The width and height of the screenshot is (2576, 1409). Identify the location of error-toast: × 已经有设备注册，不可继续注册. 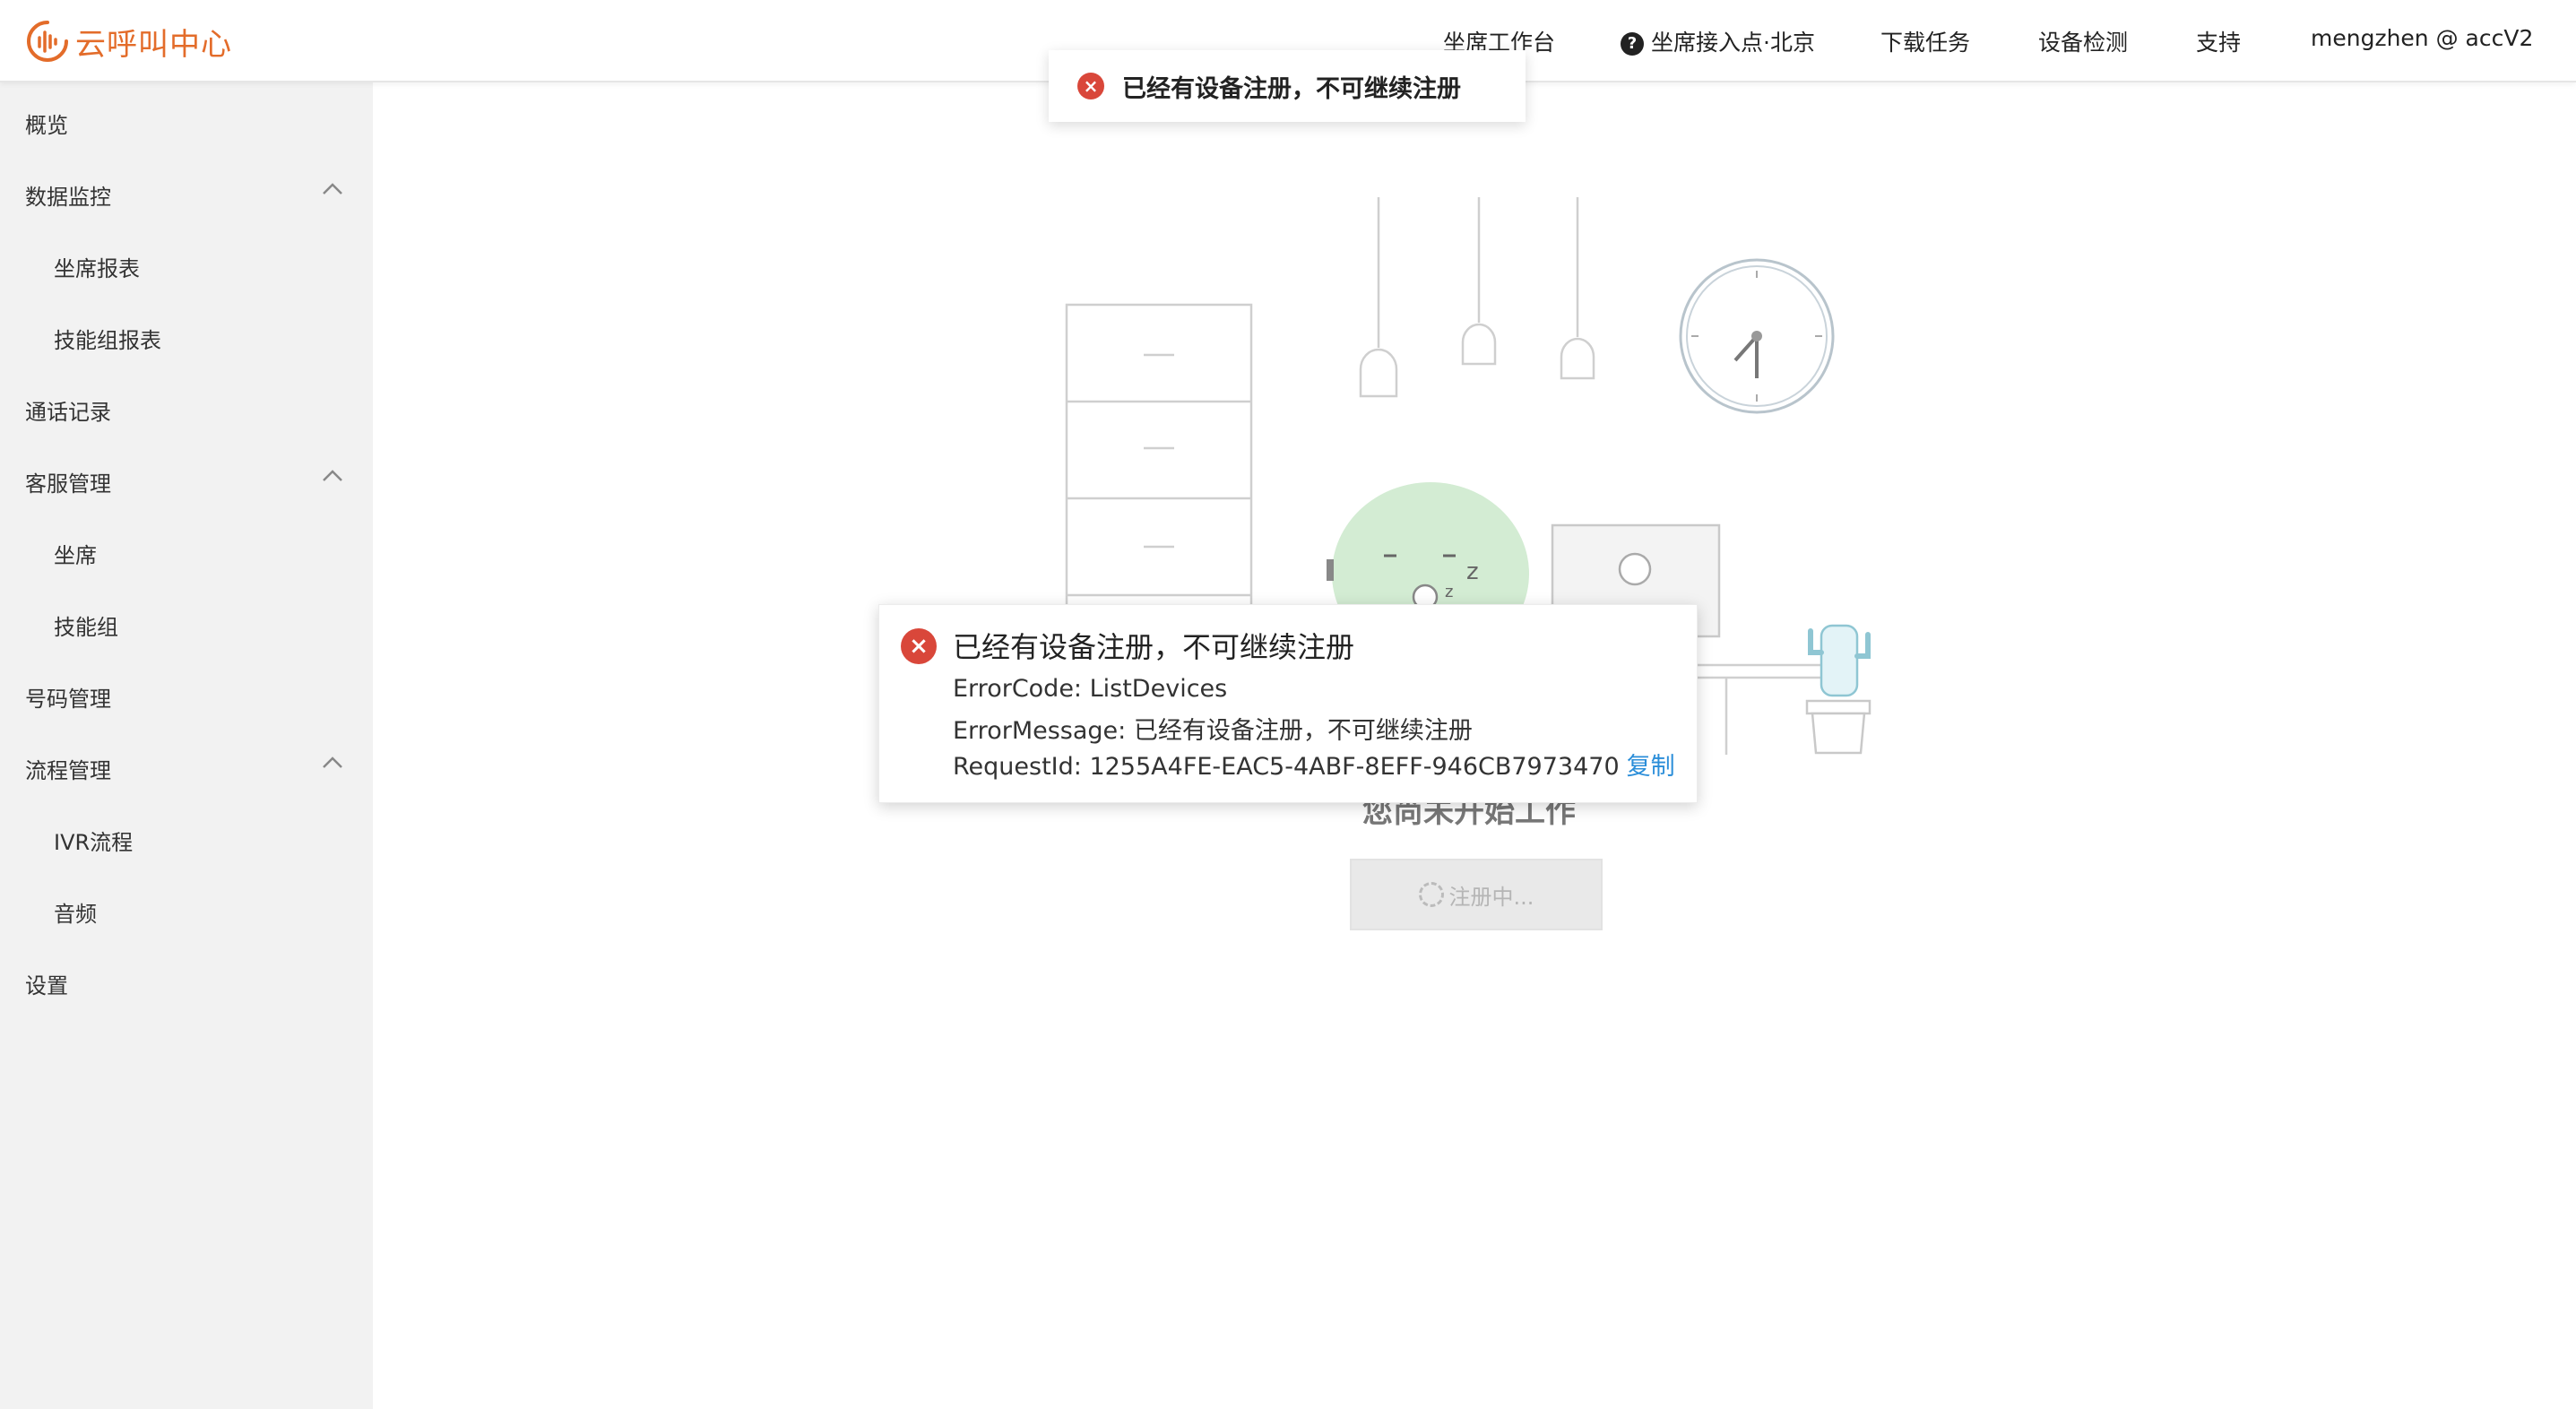
(1287, 86).